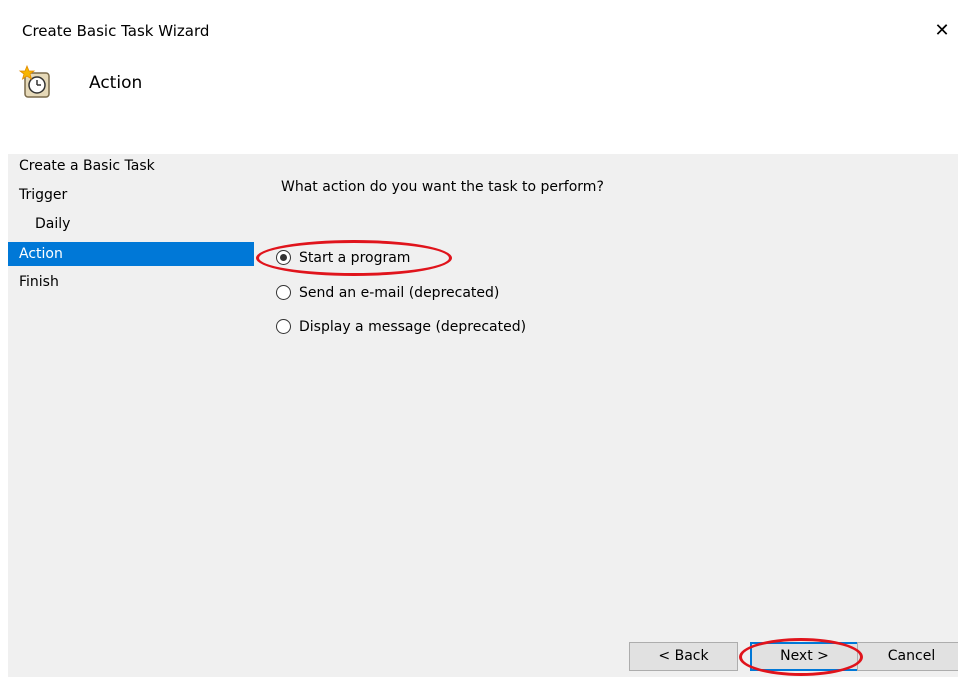 This screenshot has width=958, height=677. What do you see at coordinates (804, 656) in the screenshot?
I see `next-button: Next >` at bounding box center [804, 656].